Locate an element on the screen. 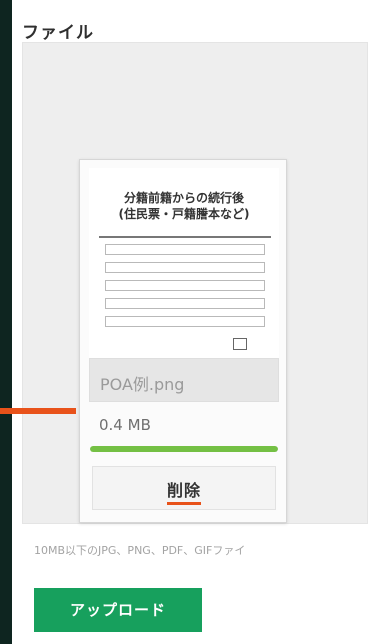  file-name: POA例.png is located at coordinates (142, 384).